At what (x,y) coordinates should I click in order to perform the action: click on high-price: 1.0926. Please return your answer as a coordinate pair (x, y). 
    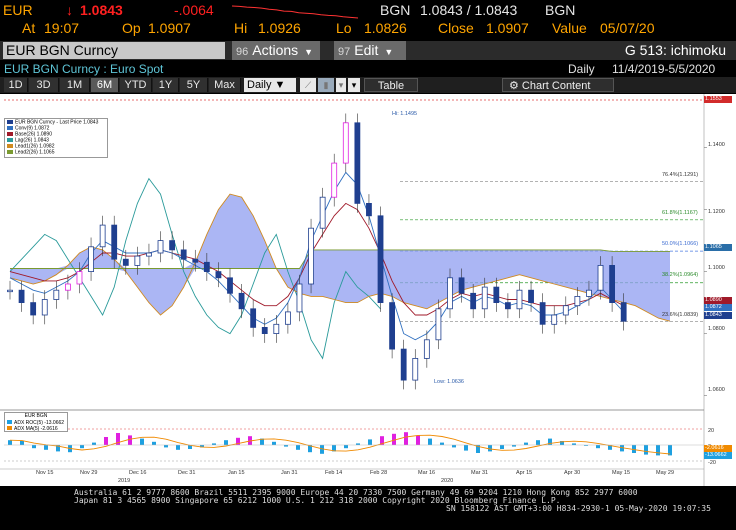
    Looking at the image, I should click on (279, 28).